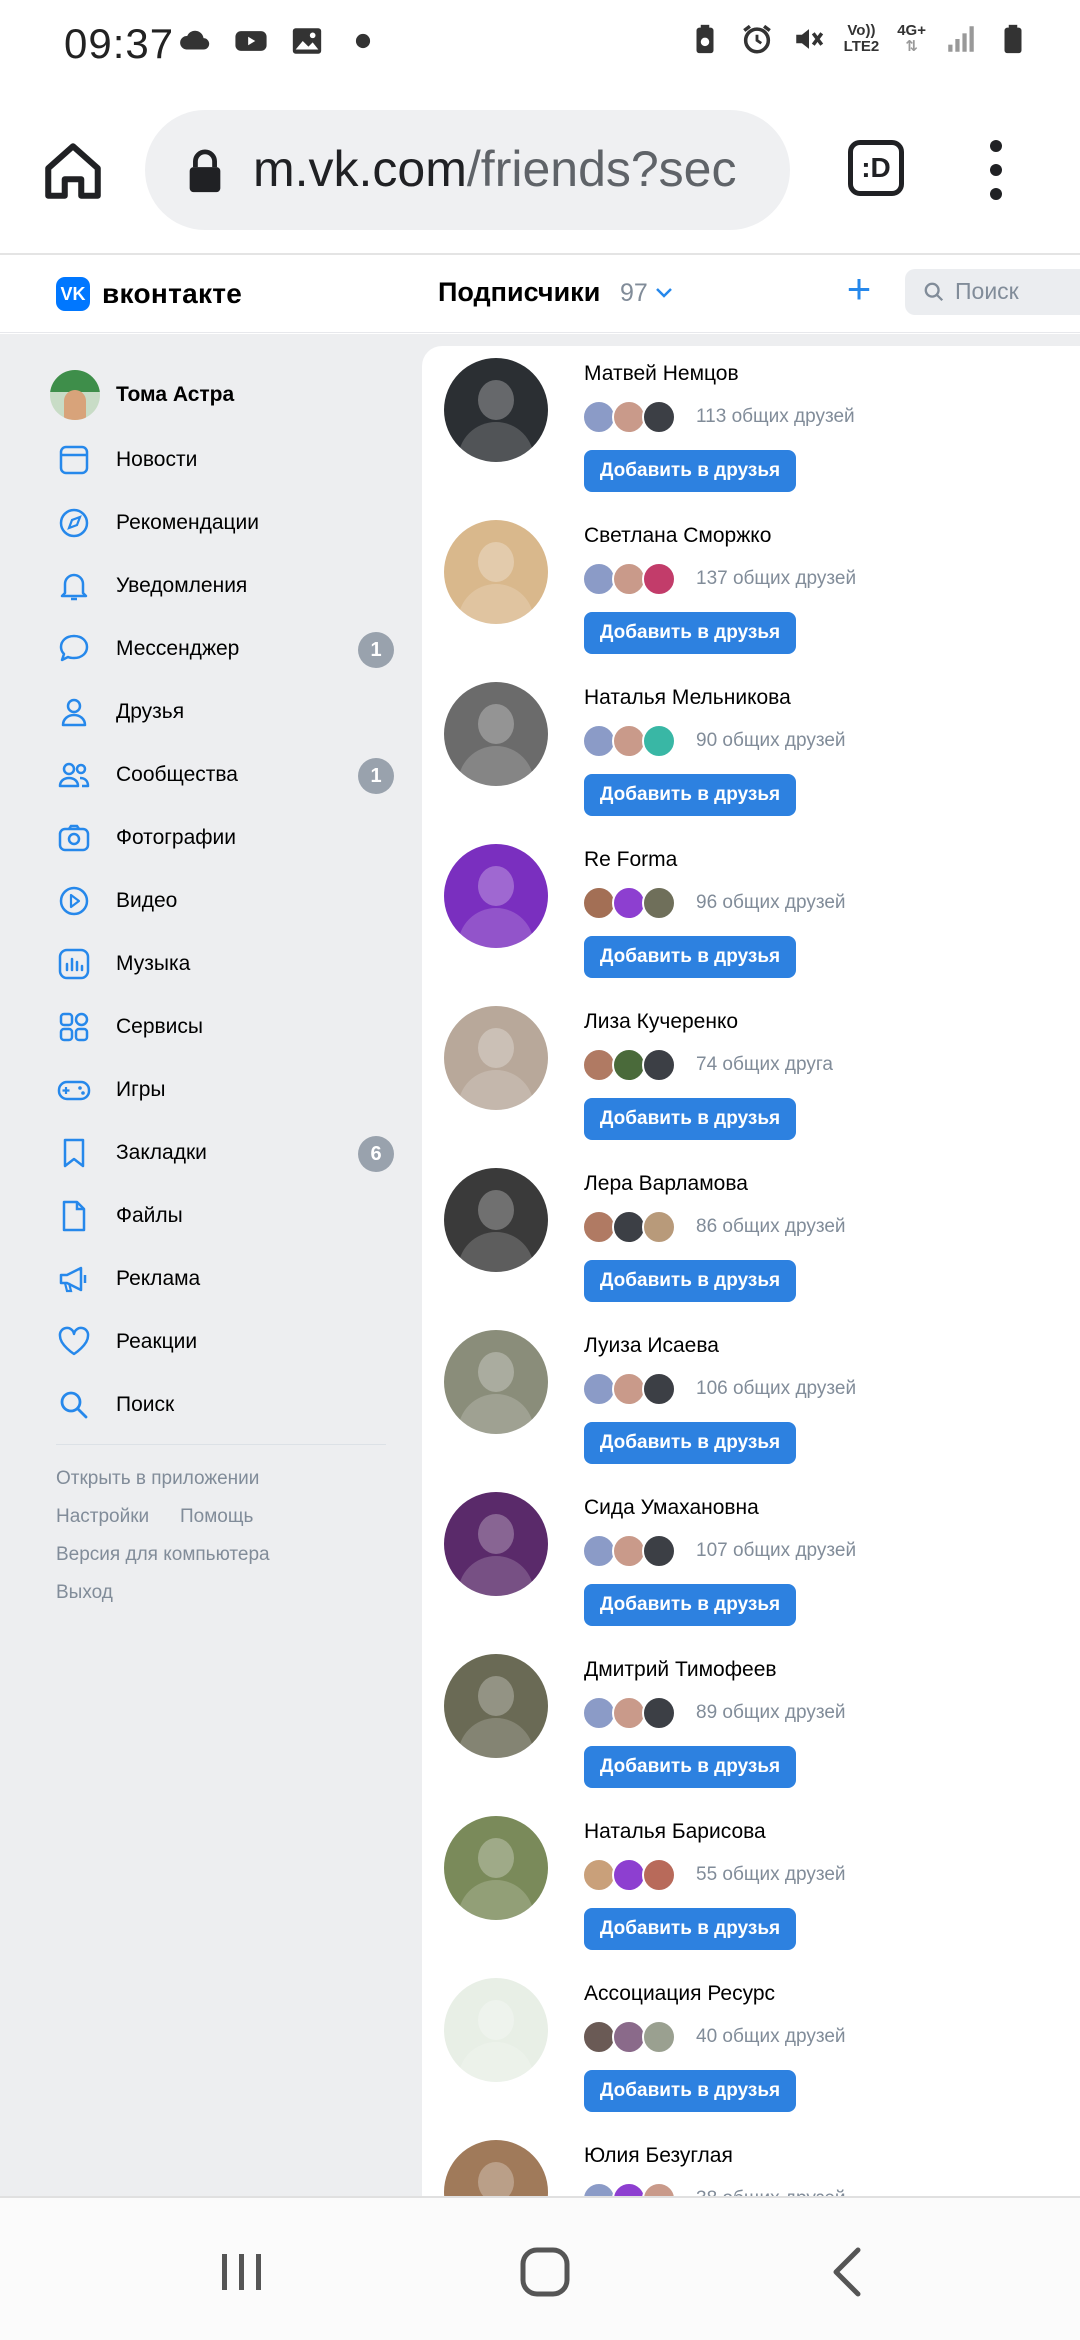 This screenshot has width=1080, height=2340. I want to click on url-text: m.vk.com/friends?sec, so click(513, 169).